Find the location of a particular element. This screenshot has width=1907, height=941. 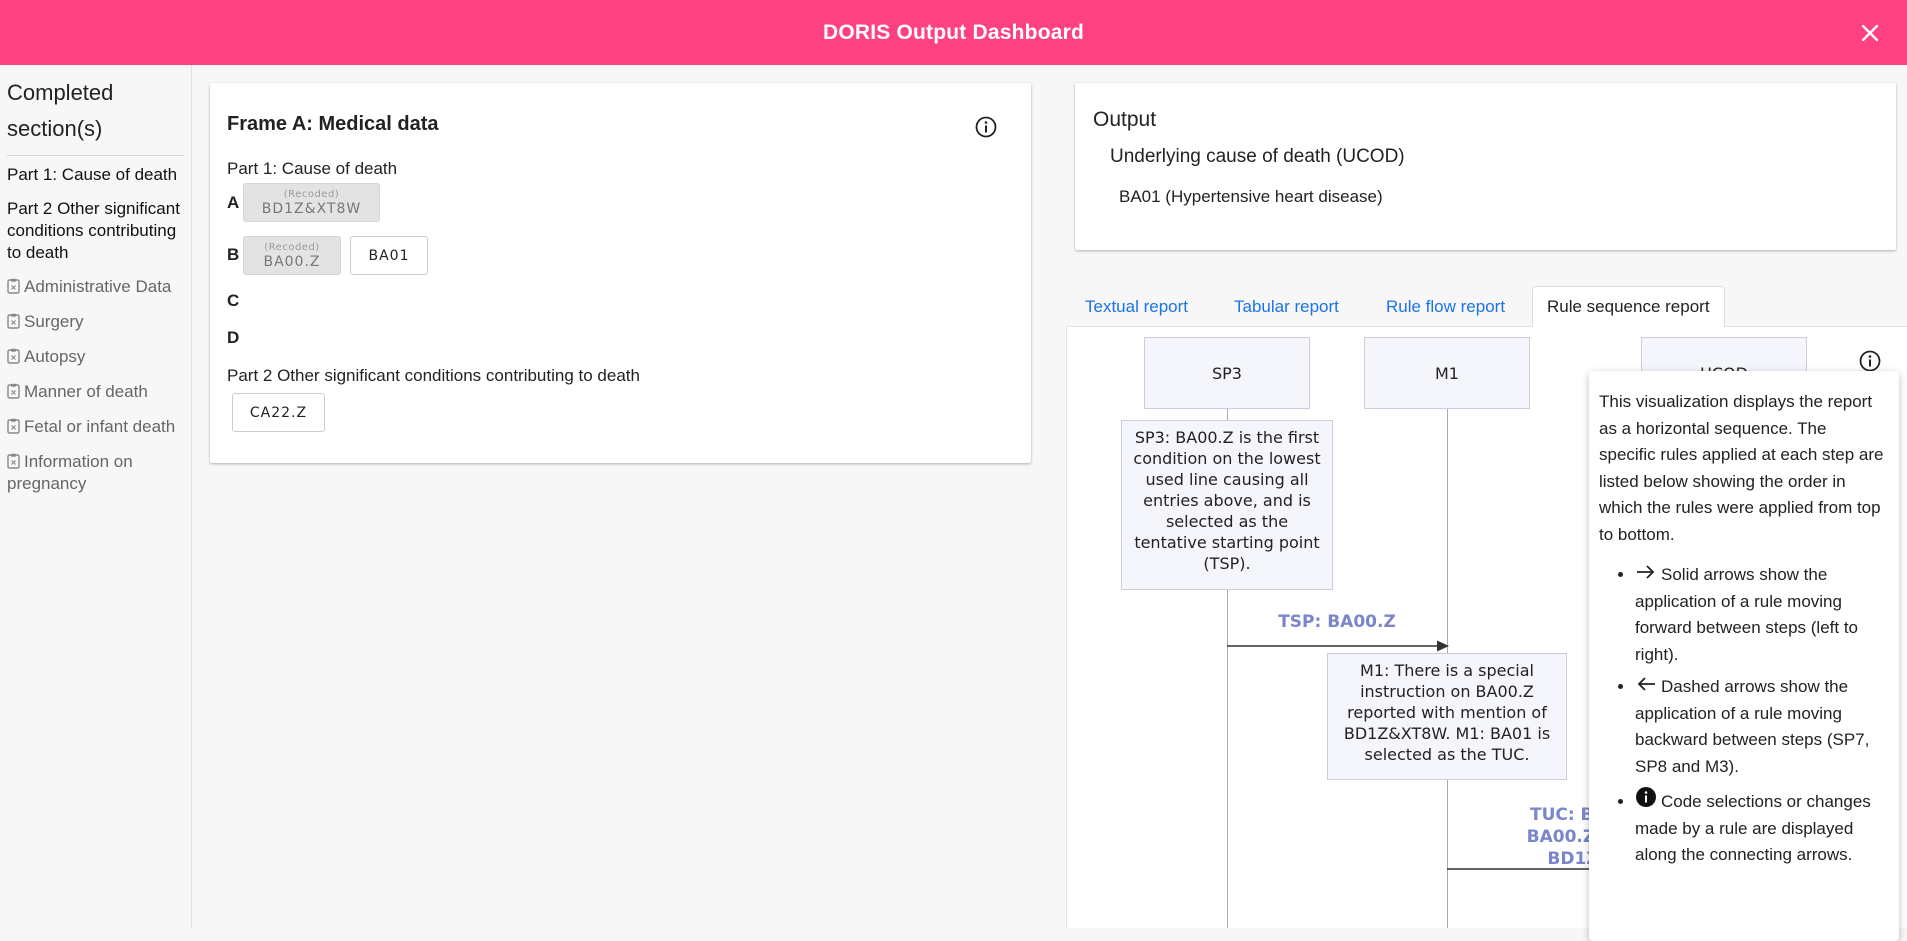

tab-textual-report: Textual report is located at coordinates (1136, 307).